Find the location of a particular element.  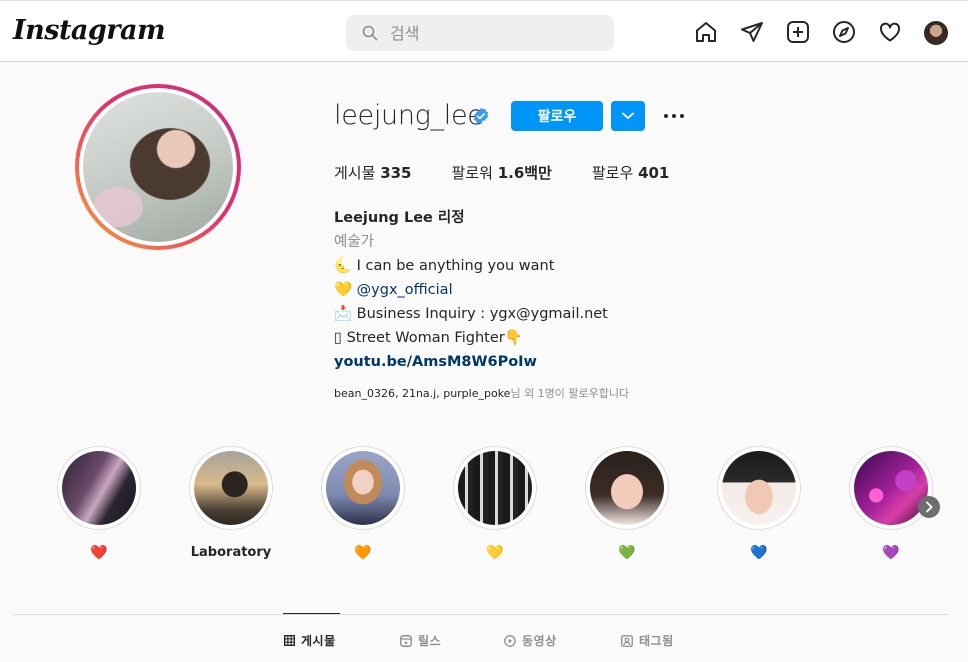

highlight-label: ❤️ is located at coordinates (99, 553).